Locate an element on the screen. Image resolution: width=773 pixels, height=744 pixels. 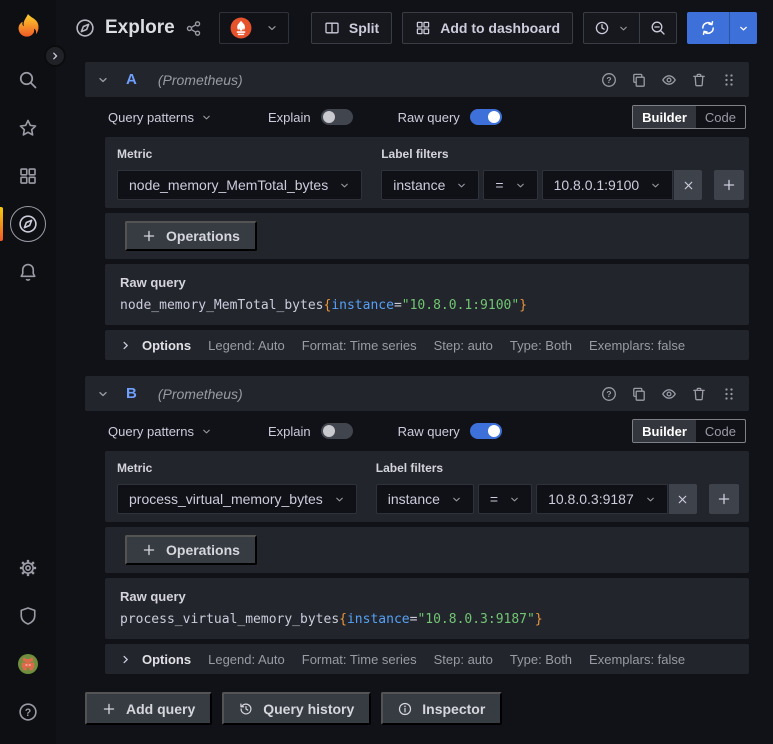
sidebar-item-dashboards is located at coordinates (28, 176).